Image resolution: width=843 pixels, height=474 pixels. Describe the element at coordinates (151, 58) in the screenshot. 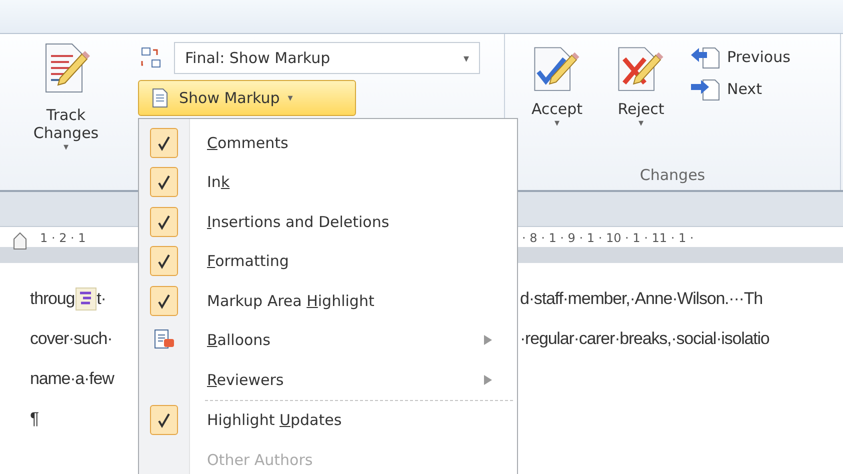

I see `compare-display-icon` at that location.